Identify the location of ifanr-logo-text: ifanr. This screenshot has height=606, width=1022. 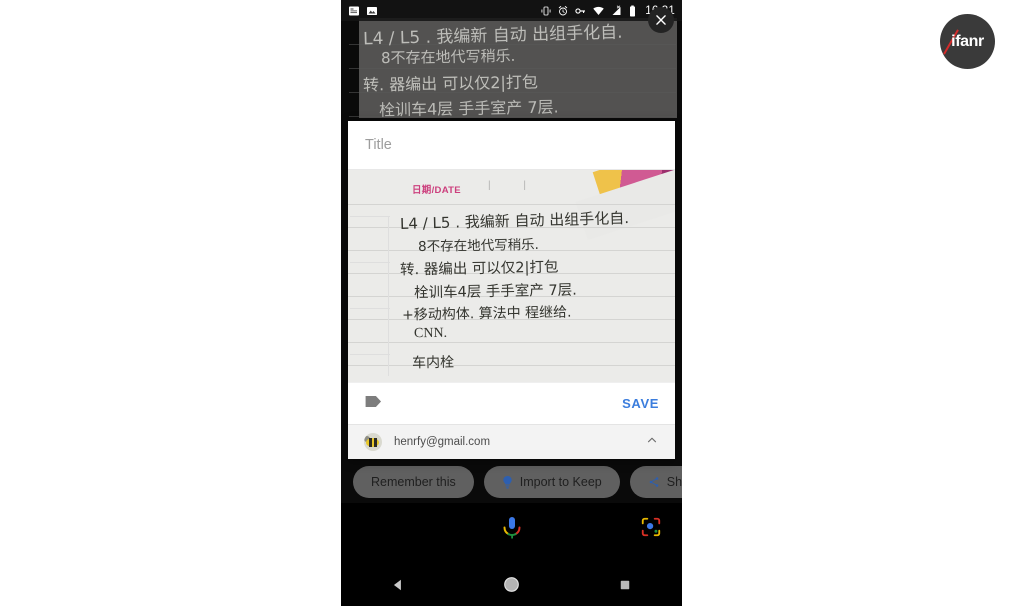
(967, 41).